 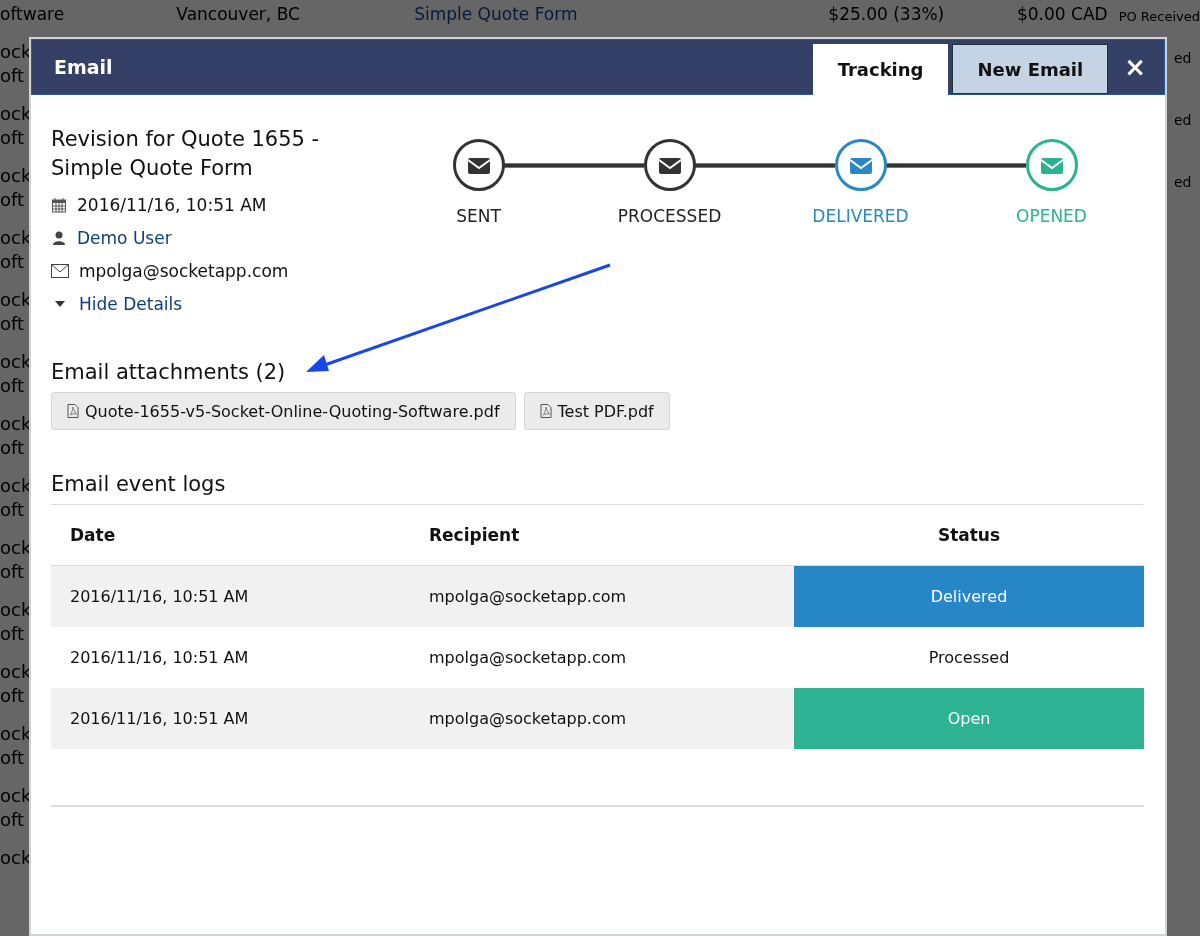 I want to click on tab: Tracking, so click(x=880, y=69).